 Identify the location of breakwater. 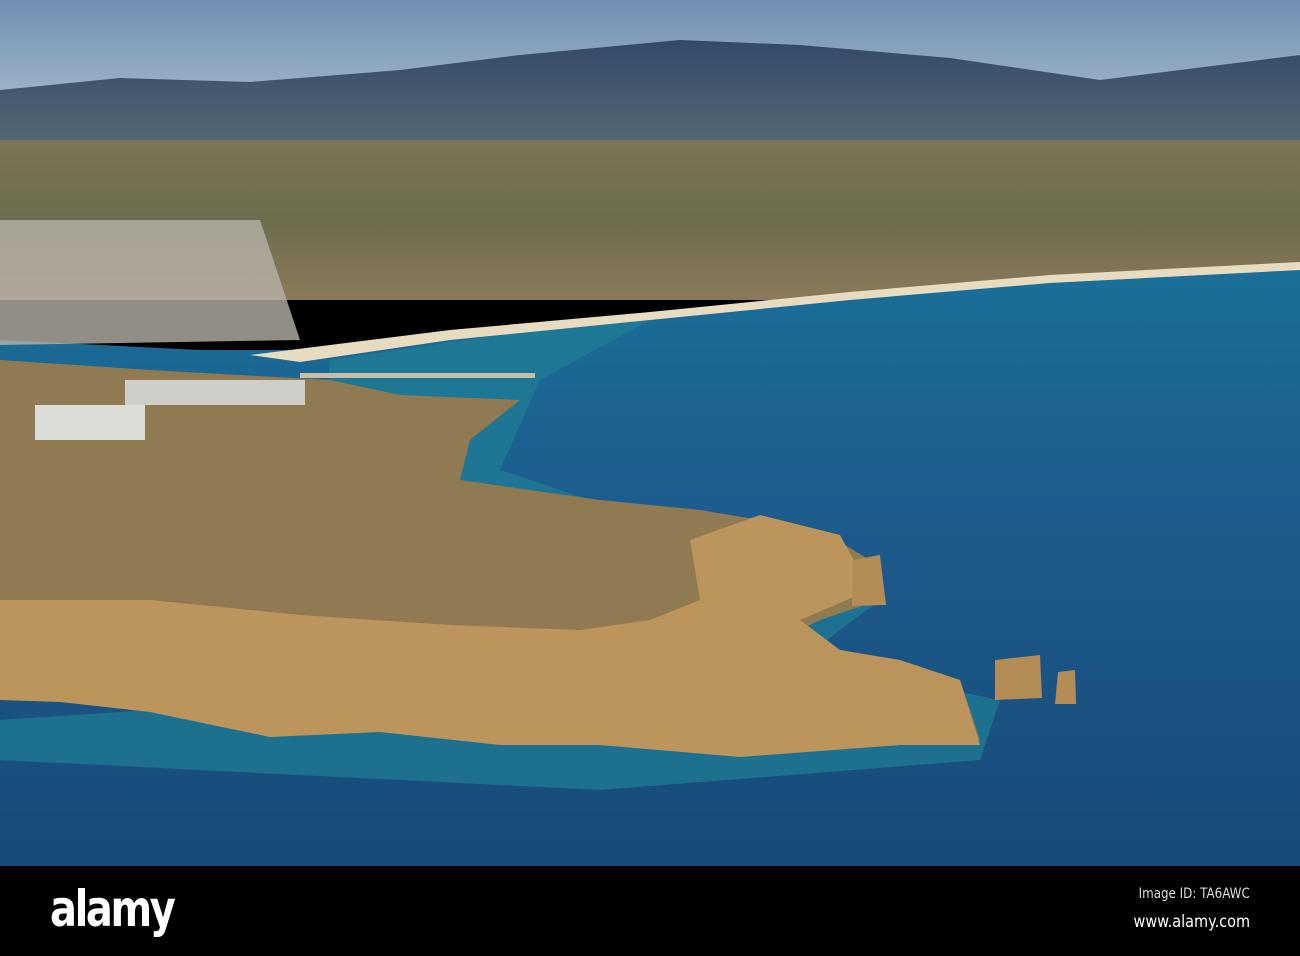
(417, 375).